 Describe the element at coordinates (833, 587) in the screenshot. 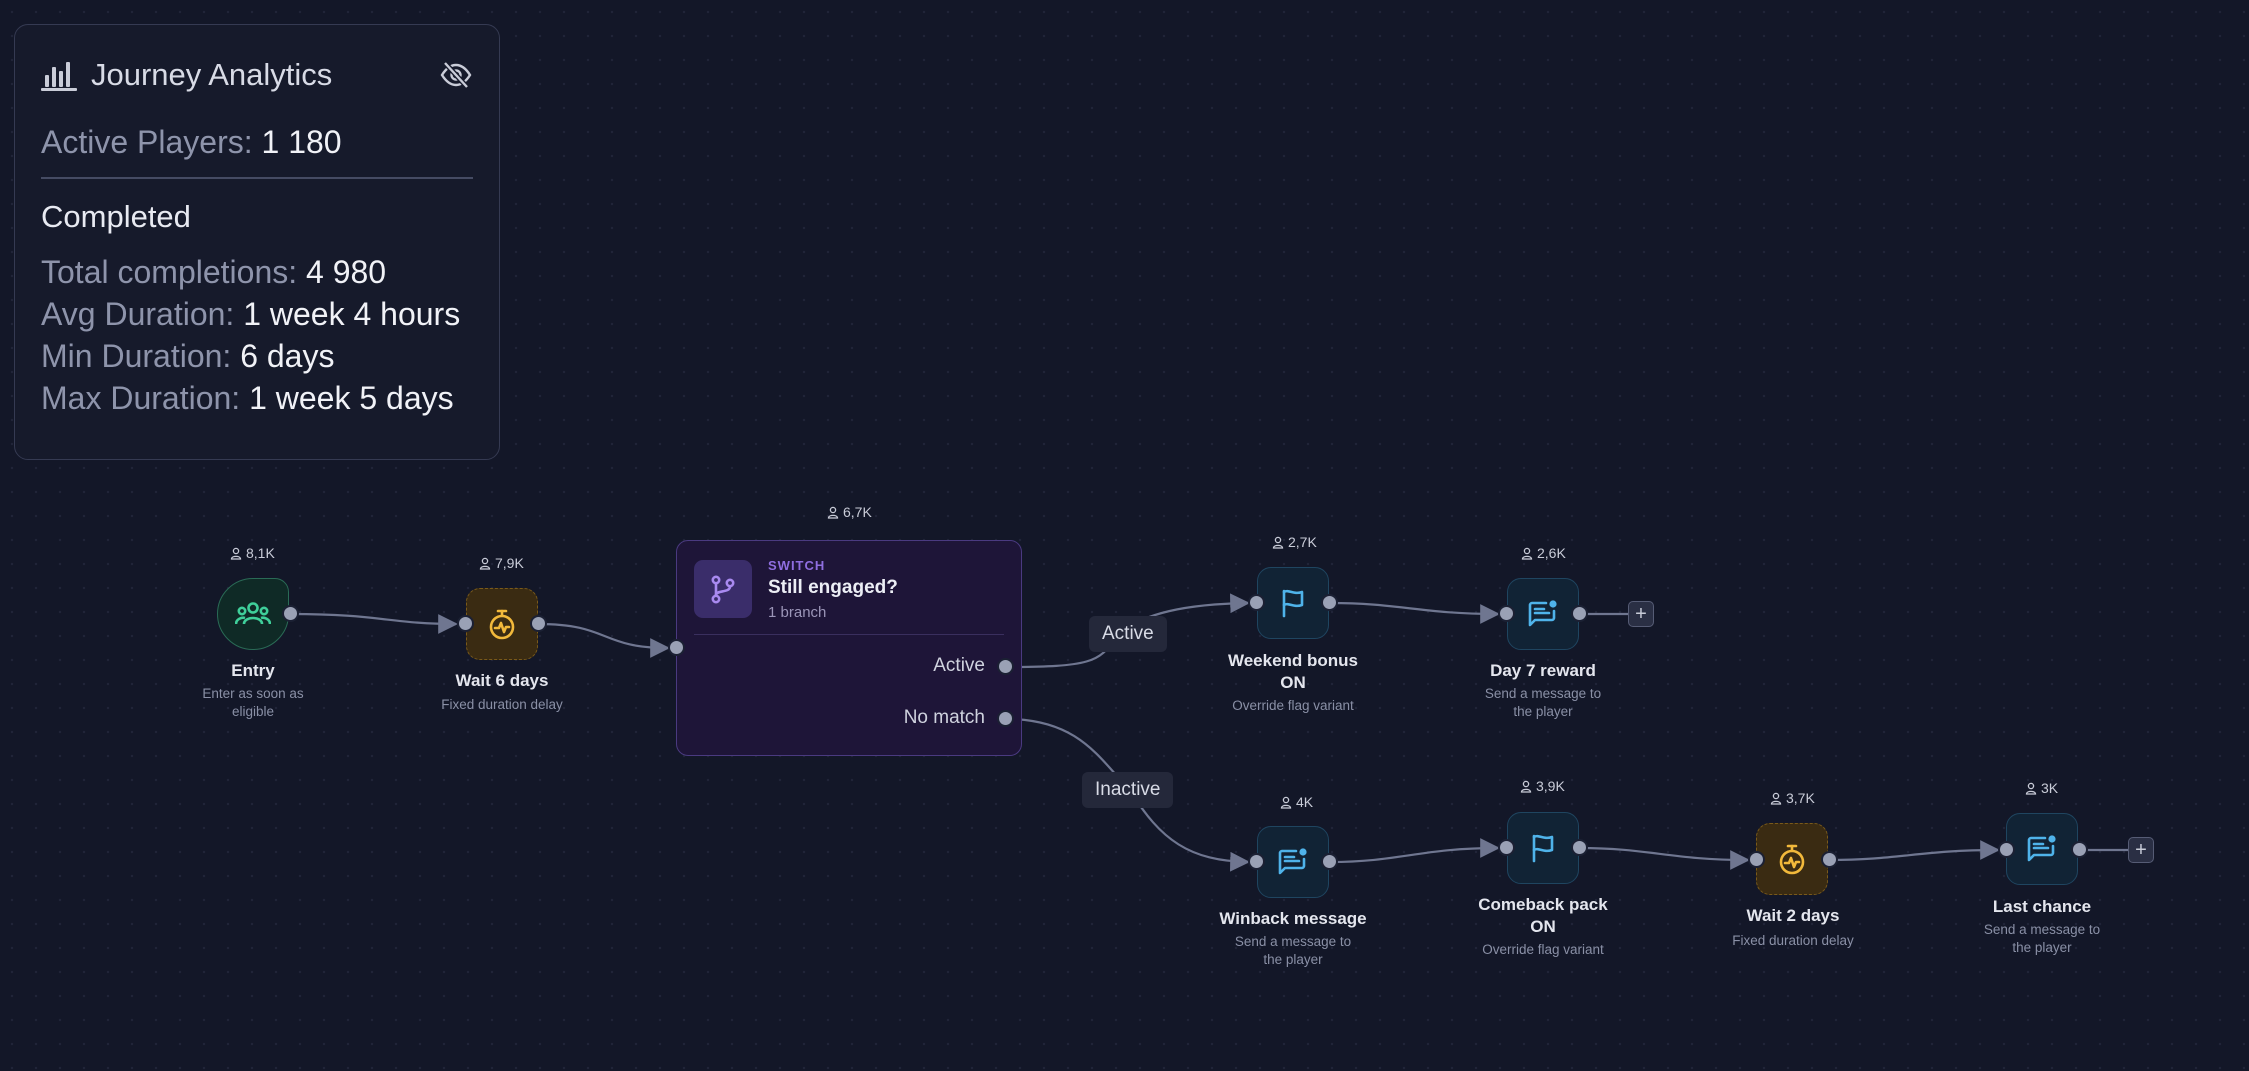

I see `switch-title: Still engaged?` at that location.